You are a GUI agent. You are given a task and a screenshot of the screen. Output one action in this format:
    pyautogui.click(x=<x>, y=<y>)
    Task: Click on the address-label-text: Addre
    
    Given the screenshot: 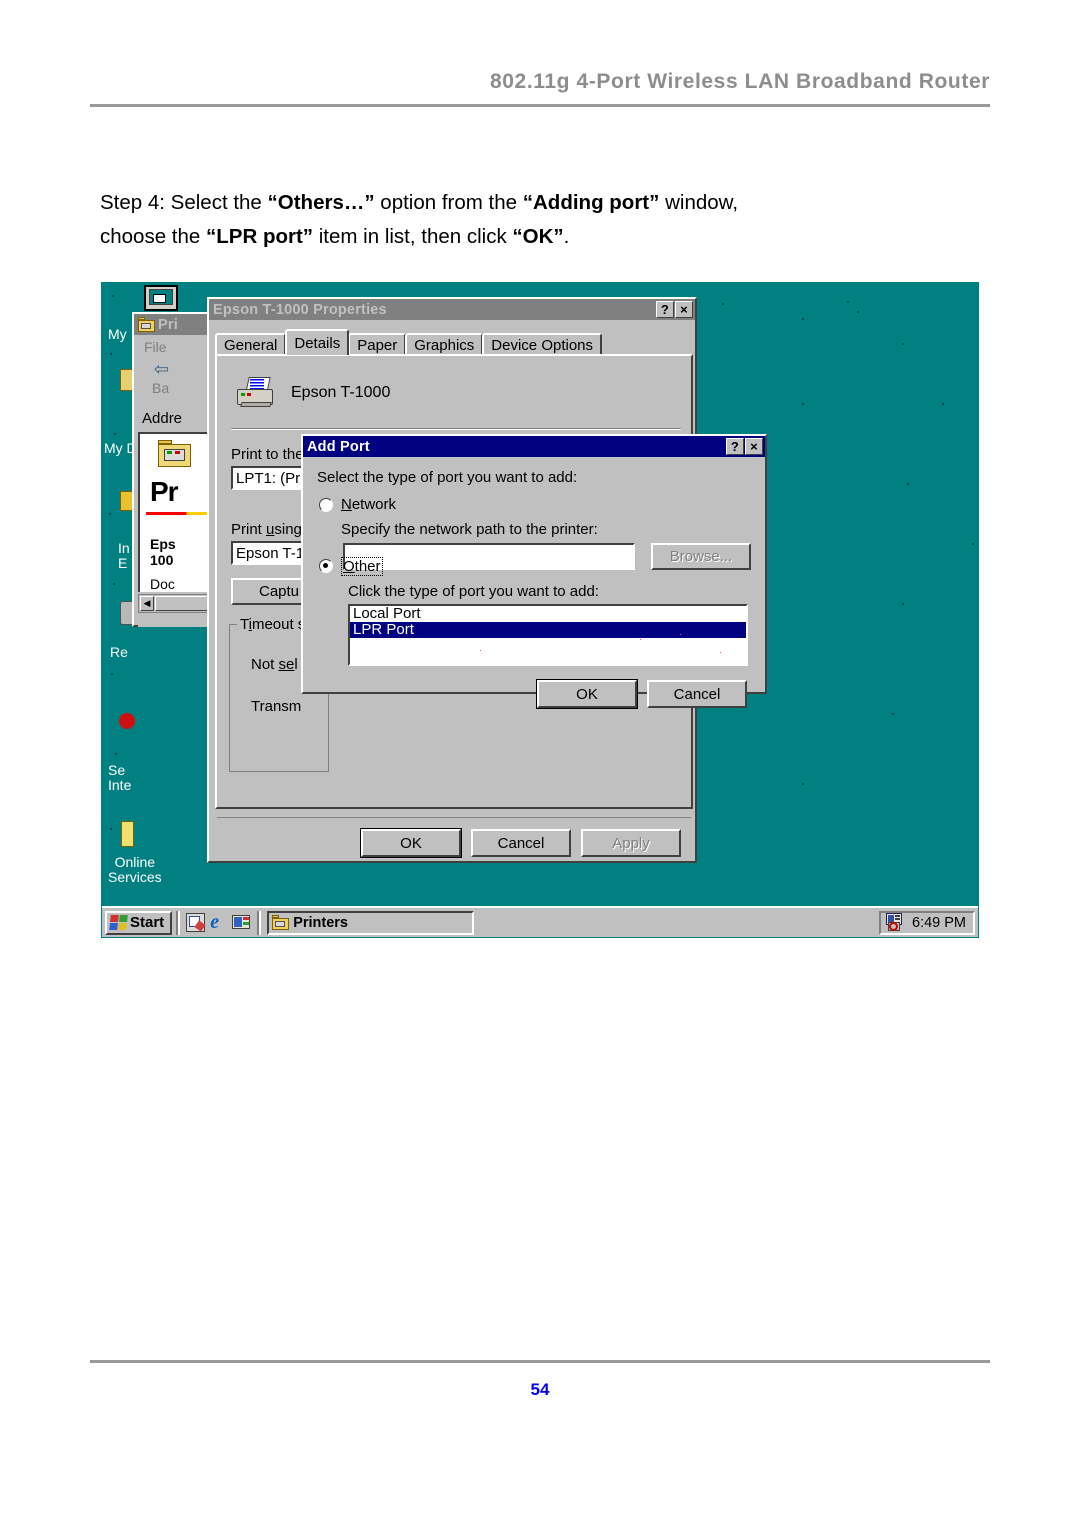 What is the action you would take?
    pyautogui.click(x=162, y=418)
    